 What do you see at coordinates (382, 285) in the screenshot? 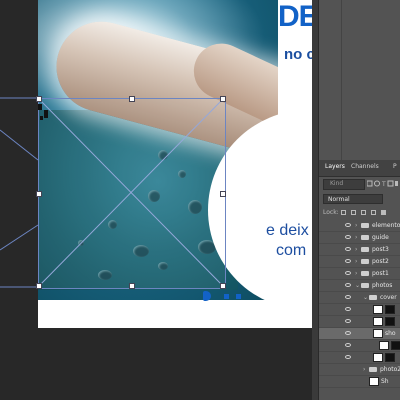
I see `layer-name: photos` at bounding box center [382, 285].